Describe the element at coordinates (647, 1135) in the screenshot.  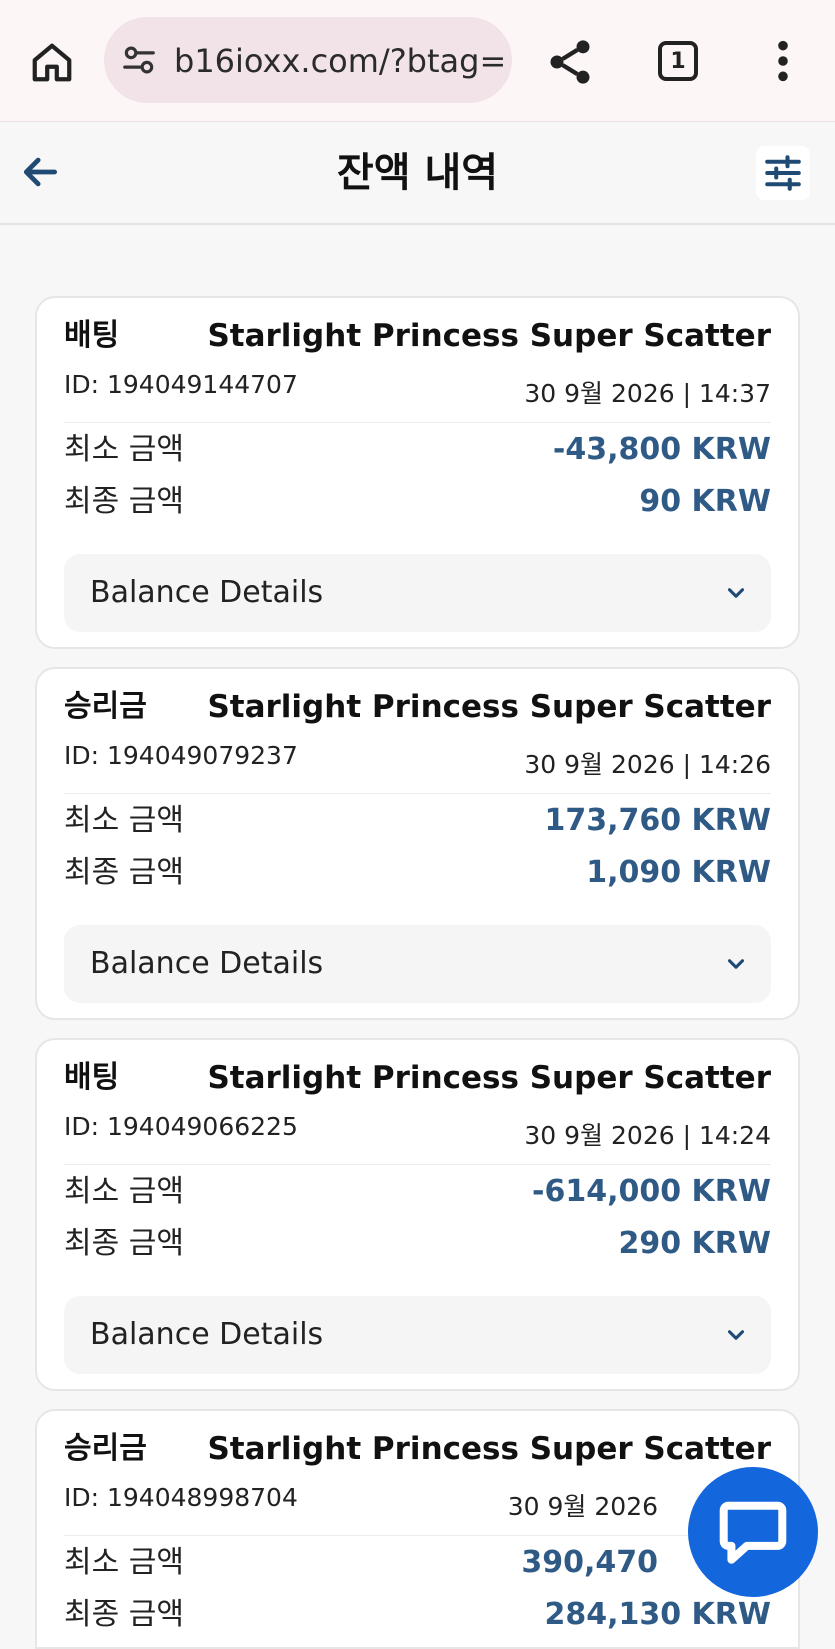
I see `transaction-date: 30 9월 2026 | 14:24` at that location.